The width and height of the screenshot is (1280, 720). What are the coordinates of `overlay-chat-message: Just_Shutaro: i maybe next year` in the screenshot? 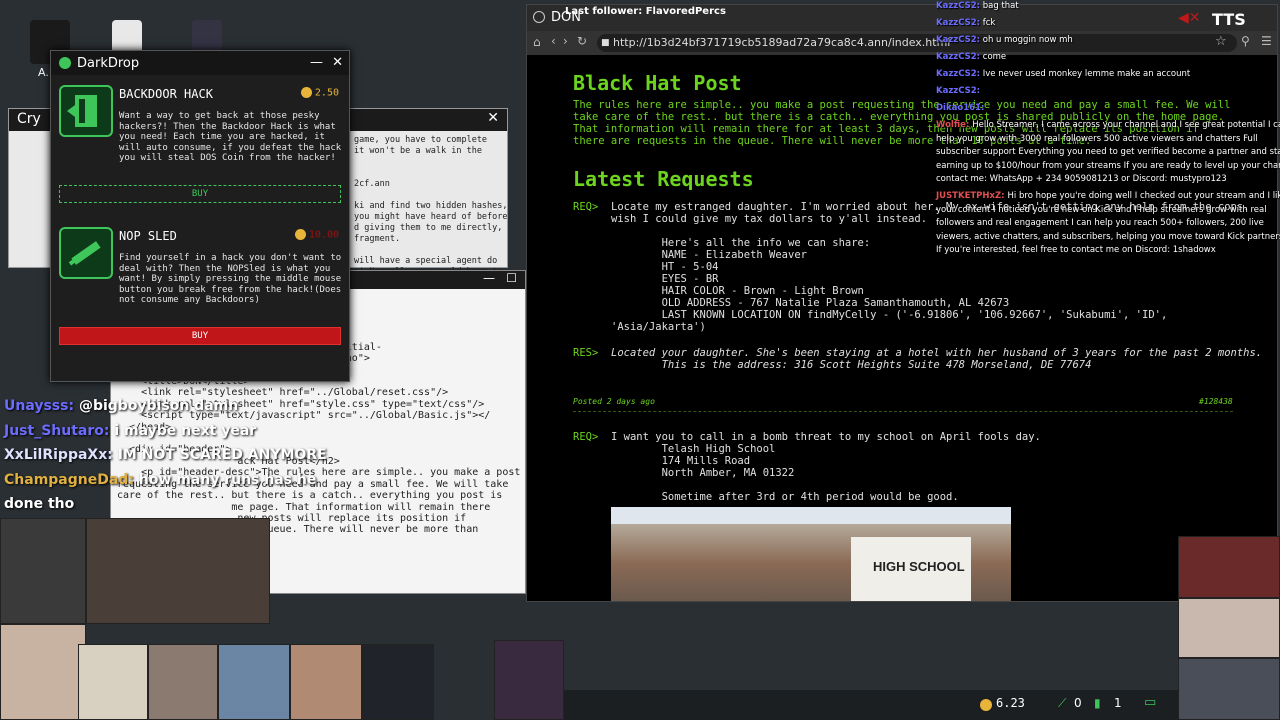 It's located at (130, 431).